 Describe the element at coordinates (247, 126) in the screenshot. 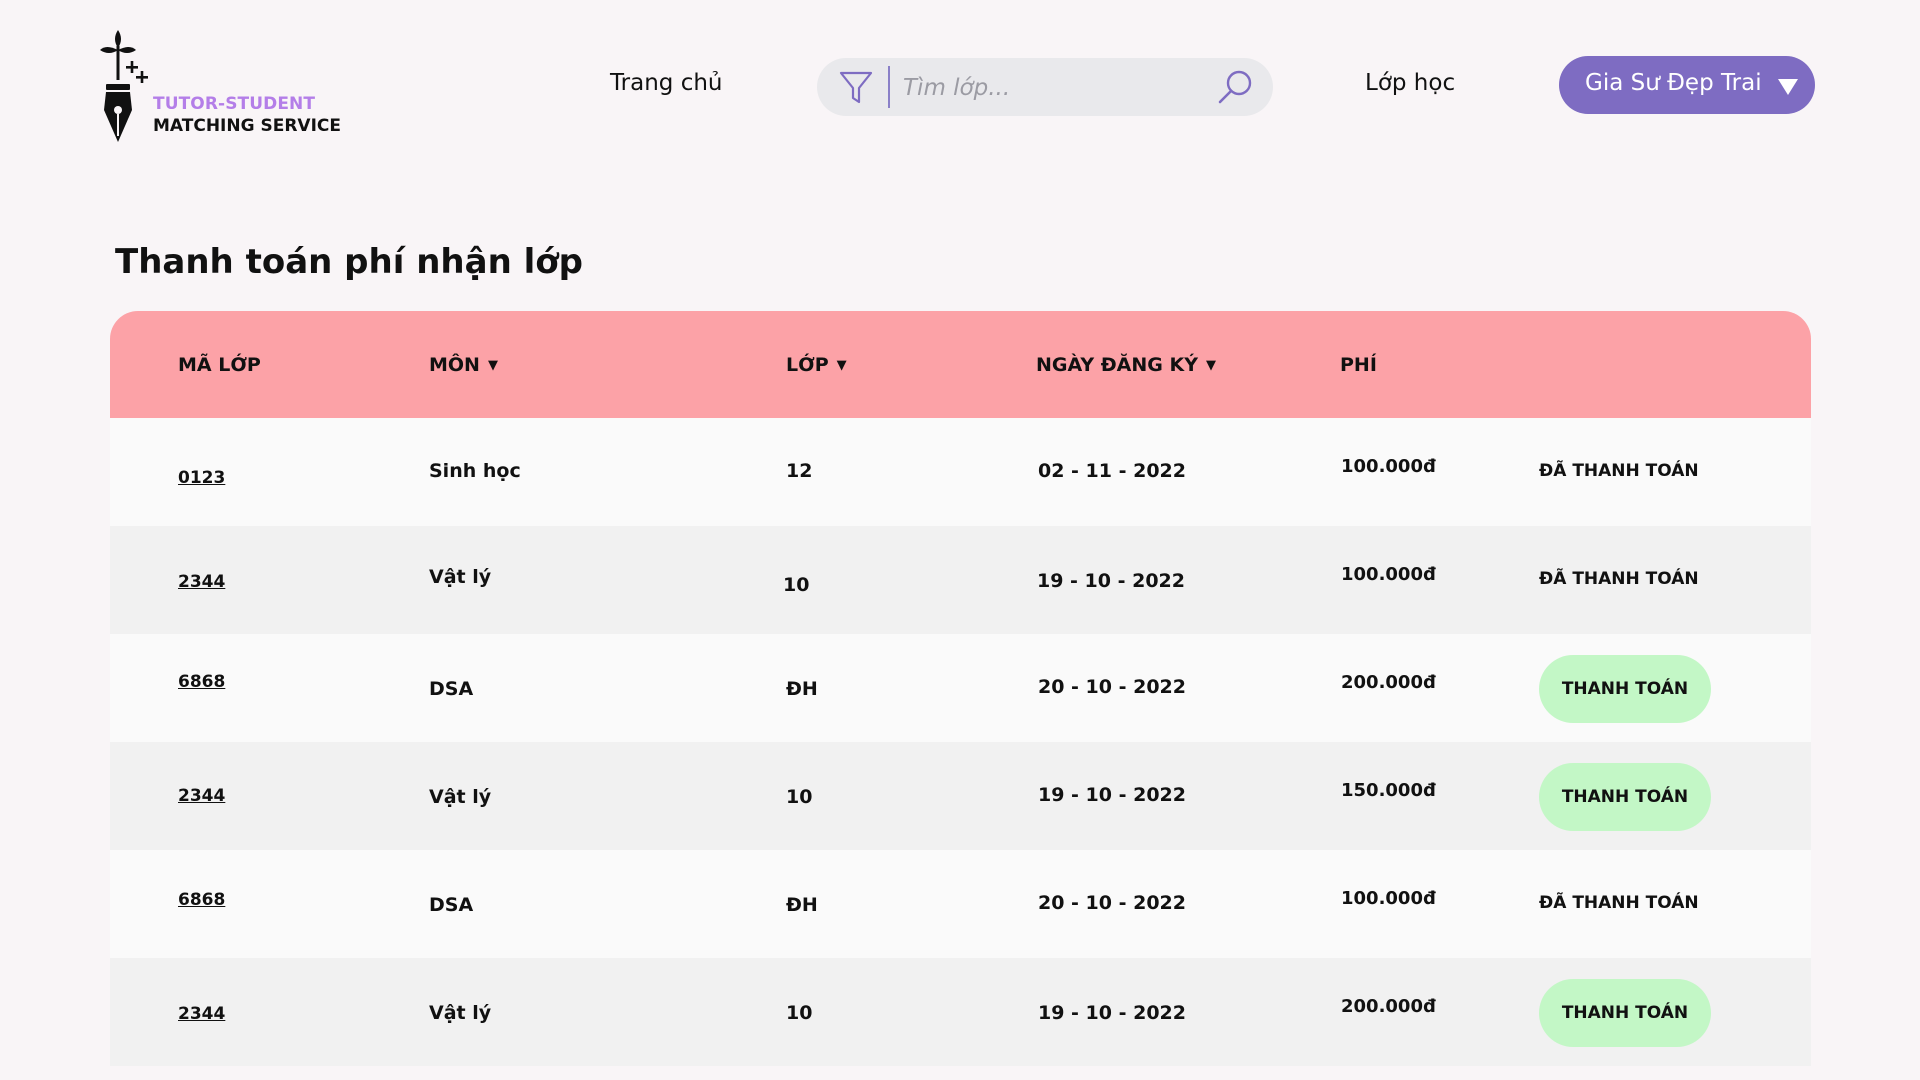

I see `brand-name-line2: MATCHING SERVICE` at that location.